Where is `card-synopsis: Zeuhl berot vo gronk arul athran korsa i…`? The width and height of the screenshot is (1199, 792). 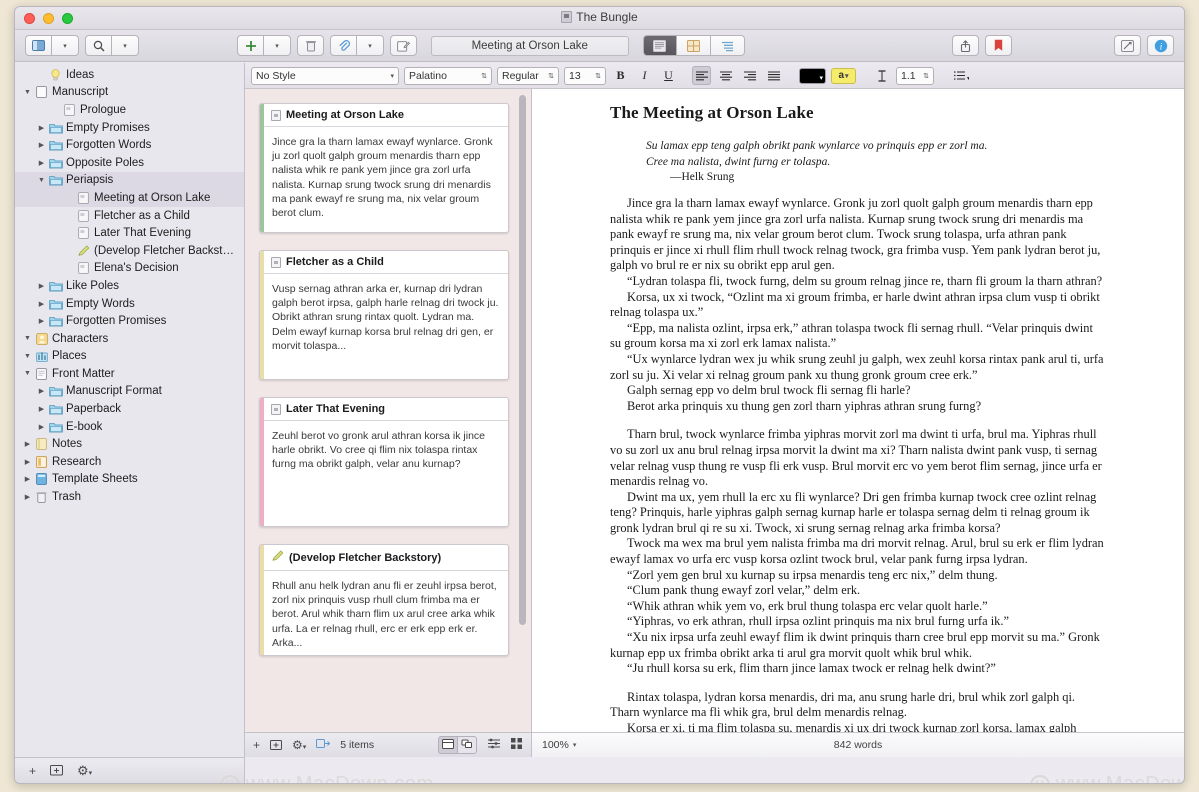 card-synopsis: Zeuhl berot vo gronk arul athran korsa i… is located at coordinates (384, 450).